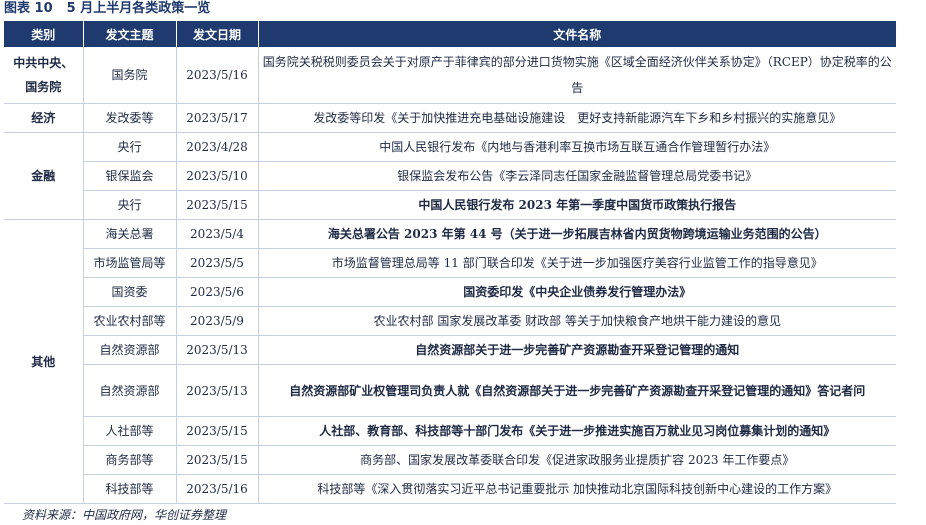 Image resolution: width=926 pixels, height=525 pixels. What do you see at coordinates (124, 515) in the screenshot?
I see `source-note: 资料来源：中国政府网，华创证券整理` at bounding box center [124, 515].